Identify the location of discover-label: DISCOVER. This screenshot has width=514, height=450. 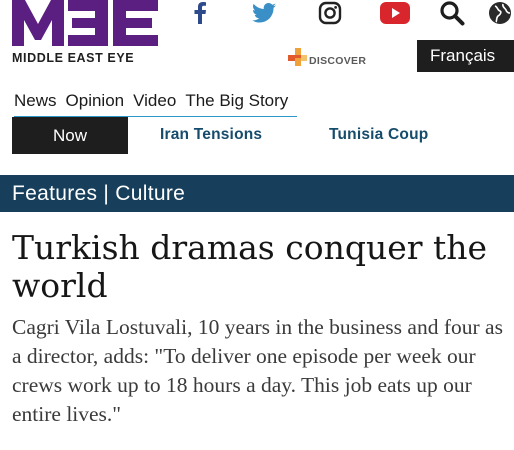
(338, 61).